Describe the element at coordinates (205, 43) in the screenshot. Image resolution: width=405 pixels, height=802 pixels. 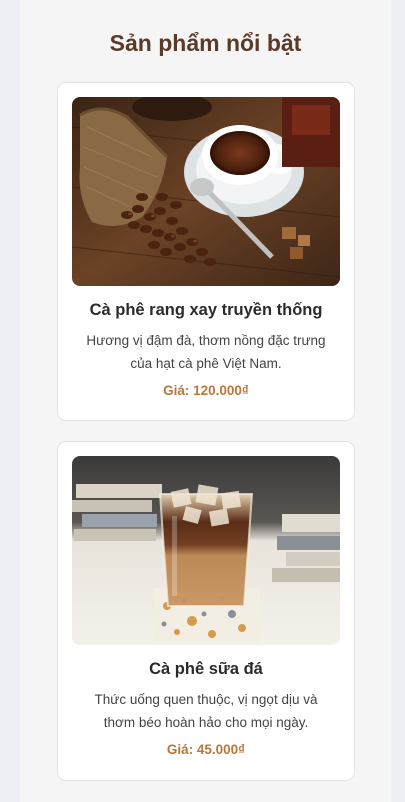
I see `section-title: Sản phẩm nổi bật` at that location.